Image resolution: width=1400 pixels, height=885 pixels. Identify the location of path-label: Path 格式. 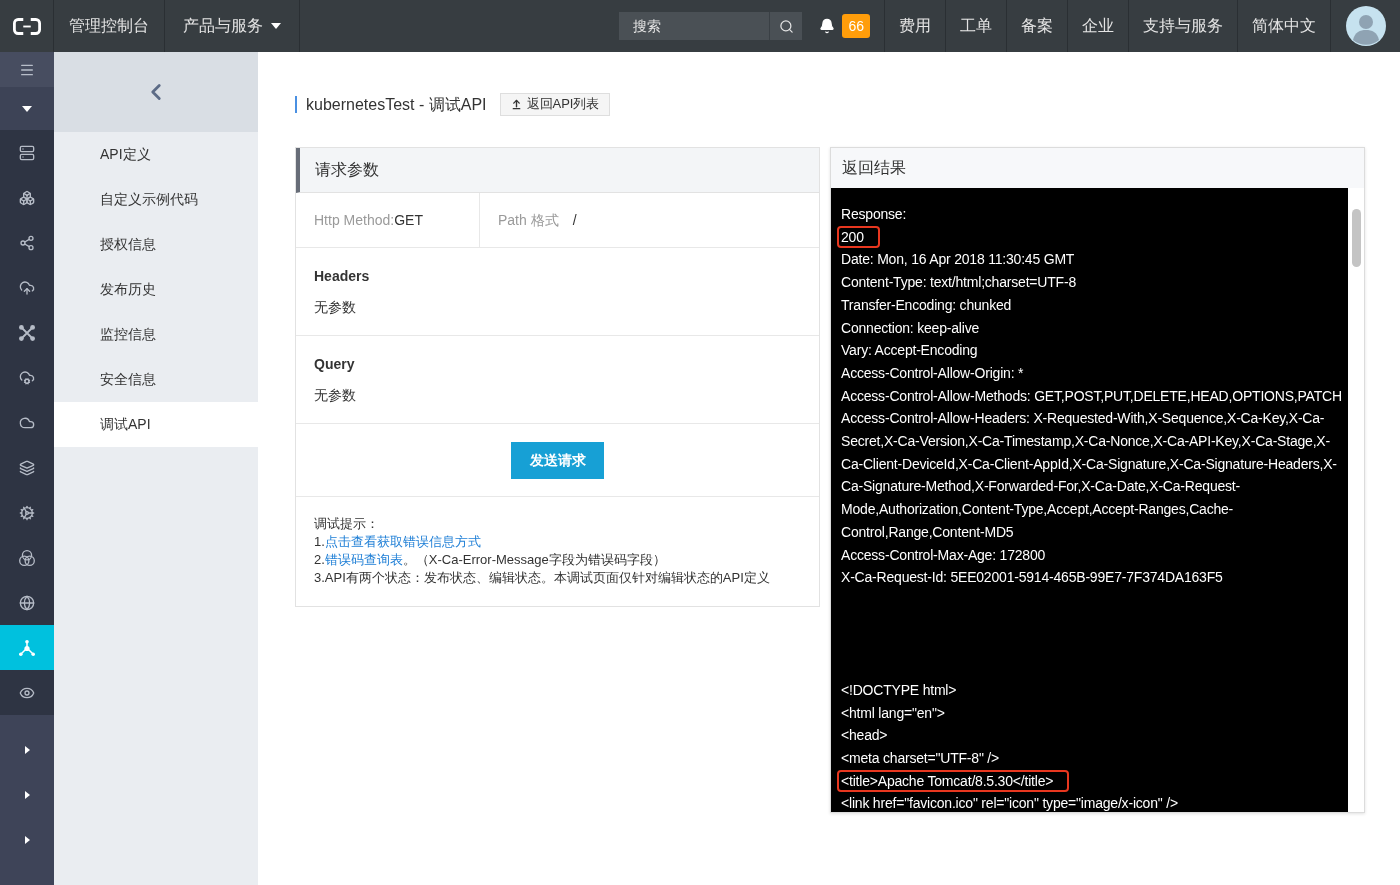
(528, 220).